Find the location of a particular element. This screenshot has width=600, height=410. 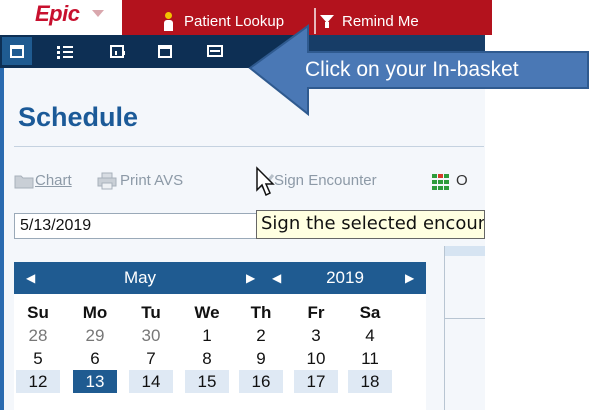

calendar-day: 15 is located at coordinates (207, 381).